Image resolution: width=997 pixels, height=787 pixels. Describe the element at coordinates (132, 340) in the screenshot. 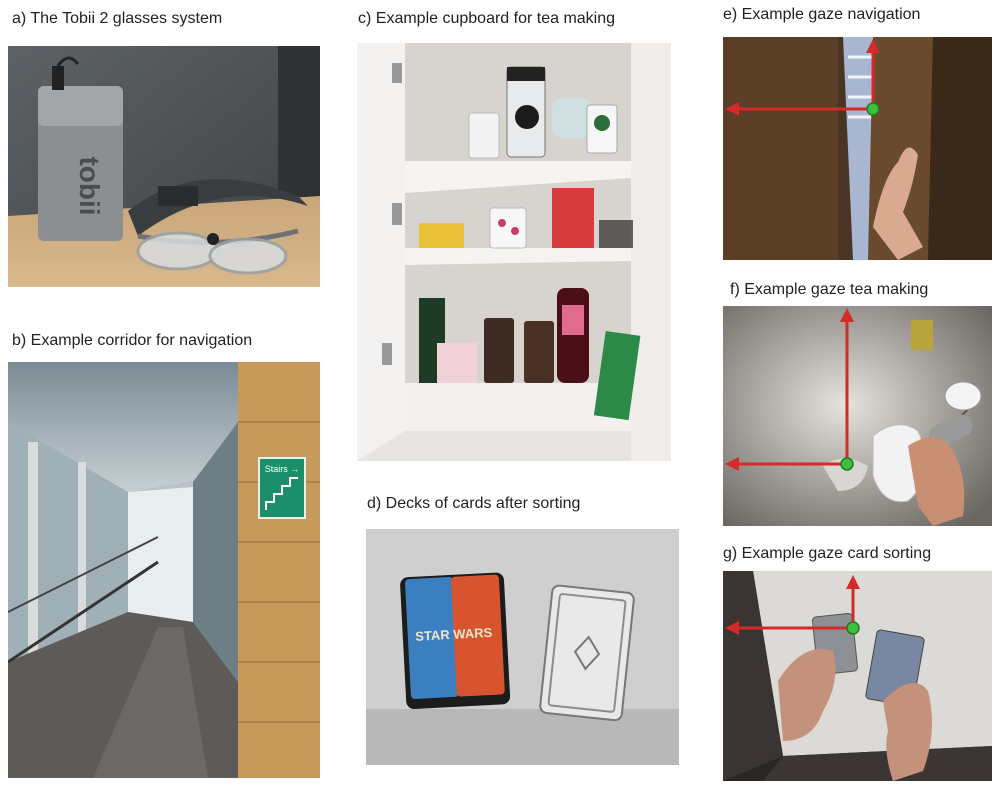

I see `caption-b: b) Example corridor for navigation` at that location.